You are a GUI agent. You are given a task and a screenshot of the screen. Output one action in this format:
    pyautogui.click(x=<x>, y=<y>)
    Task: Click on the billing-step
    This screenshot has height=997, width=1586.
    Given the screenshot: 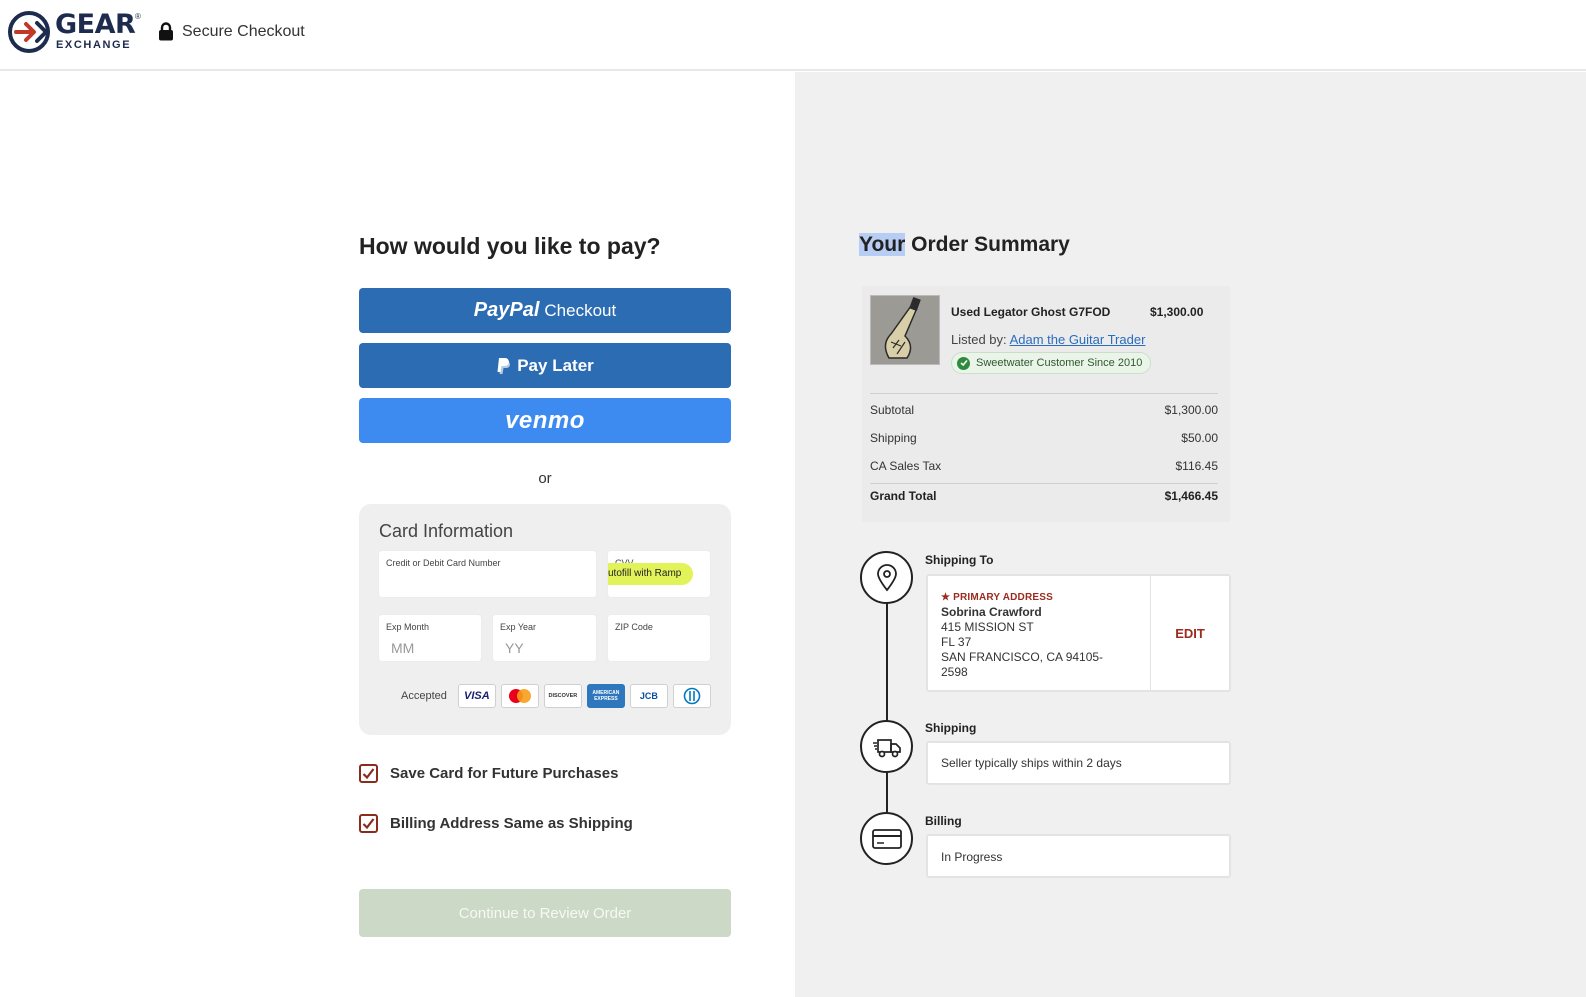 What is the action you would take?
    pyautogui.click(x=886, y=838)
    